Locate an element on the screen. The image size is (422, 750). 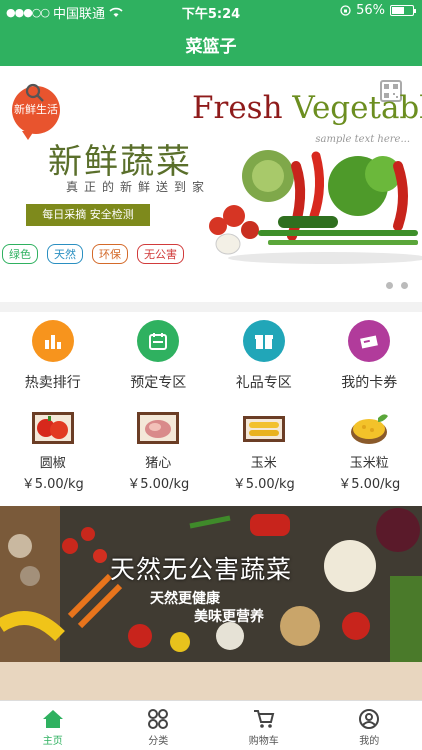
calendar-icon is located at coordinates (158, 341).